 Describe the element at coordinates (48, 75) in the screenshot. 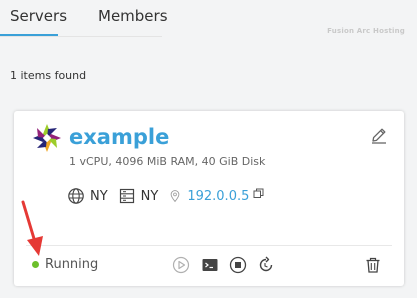

I see `items-count-text: 1 items found` at that location.